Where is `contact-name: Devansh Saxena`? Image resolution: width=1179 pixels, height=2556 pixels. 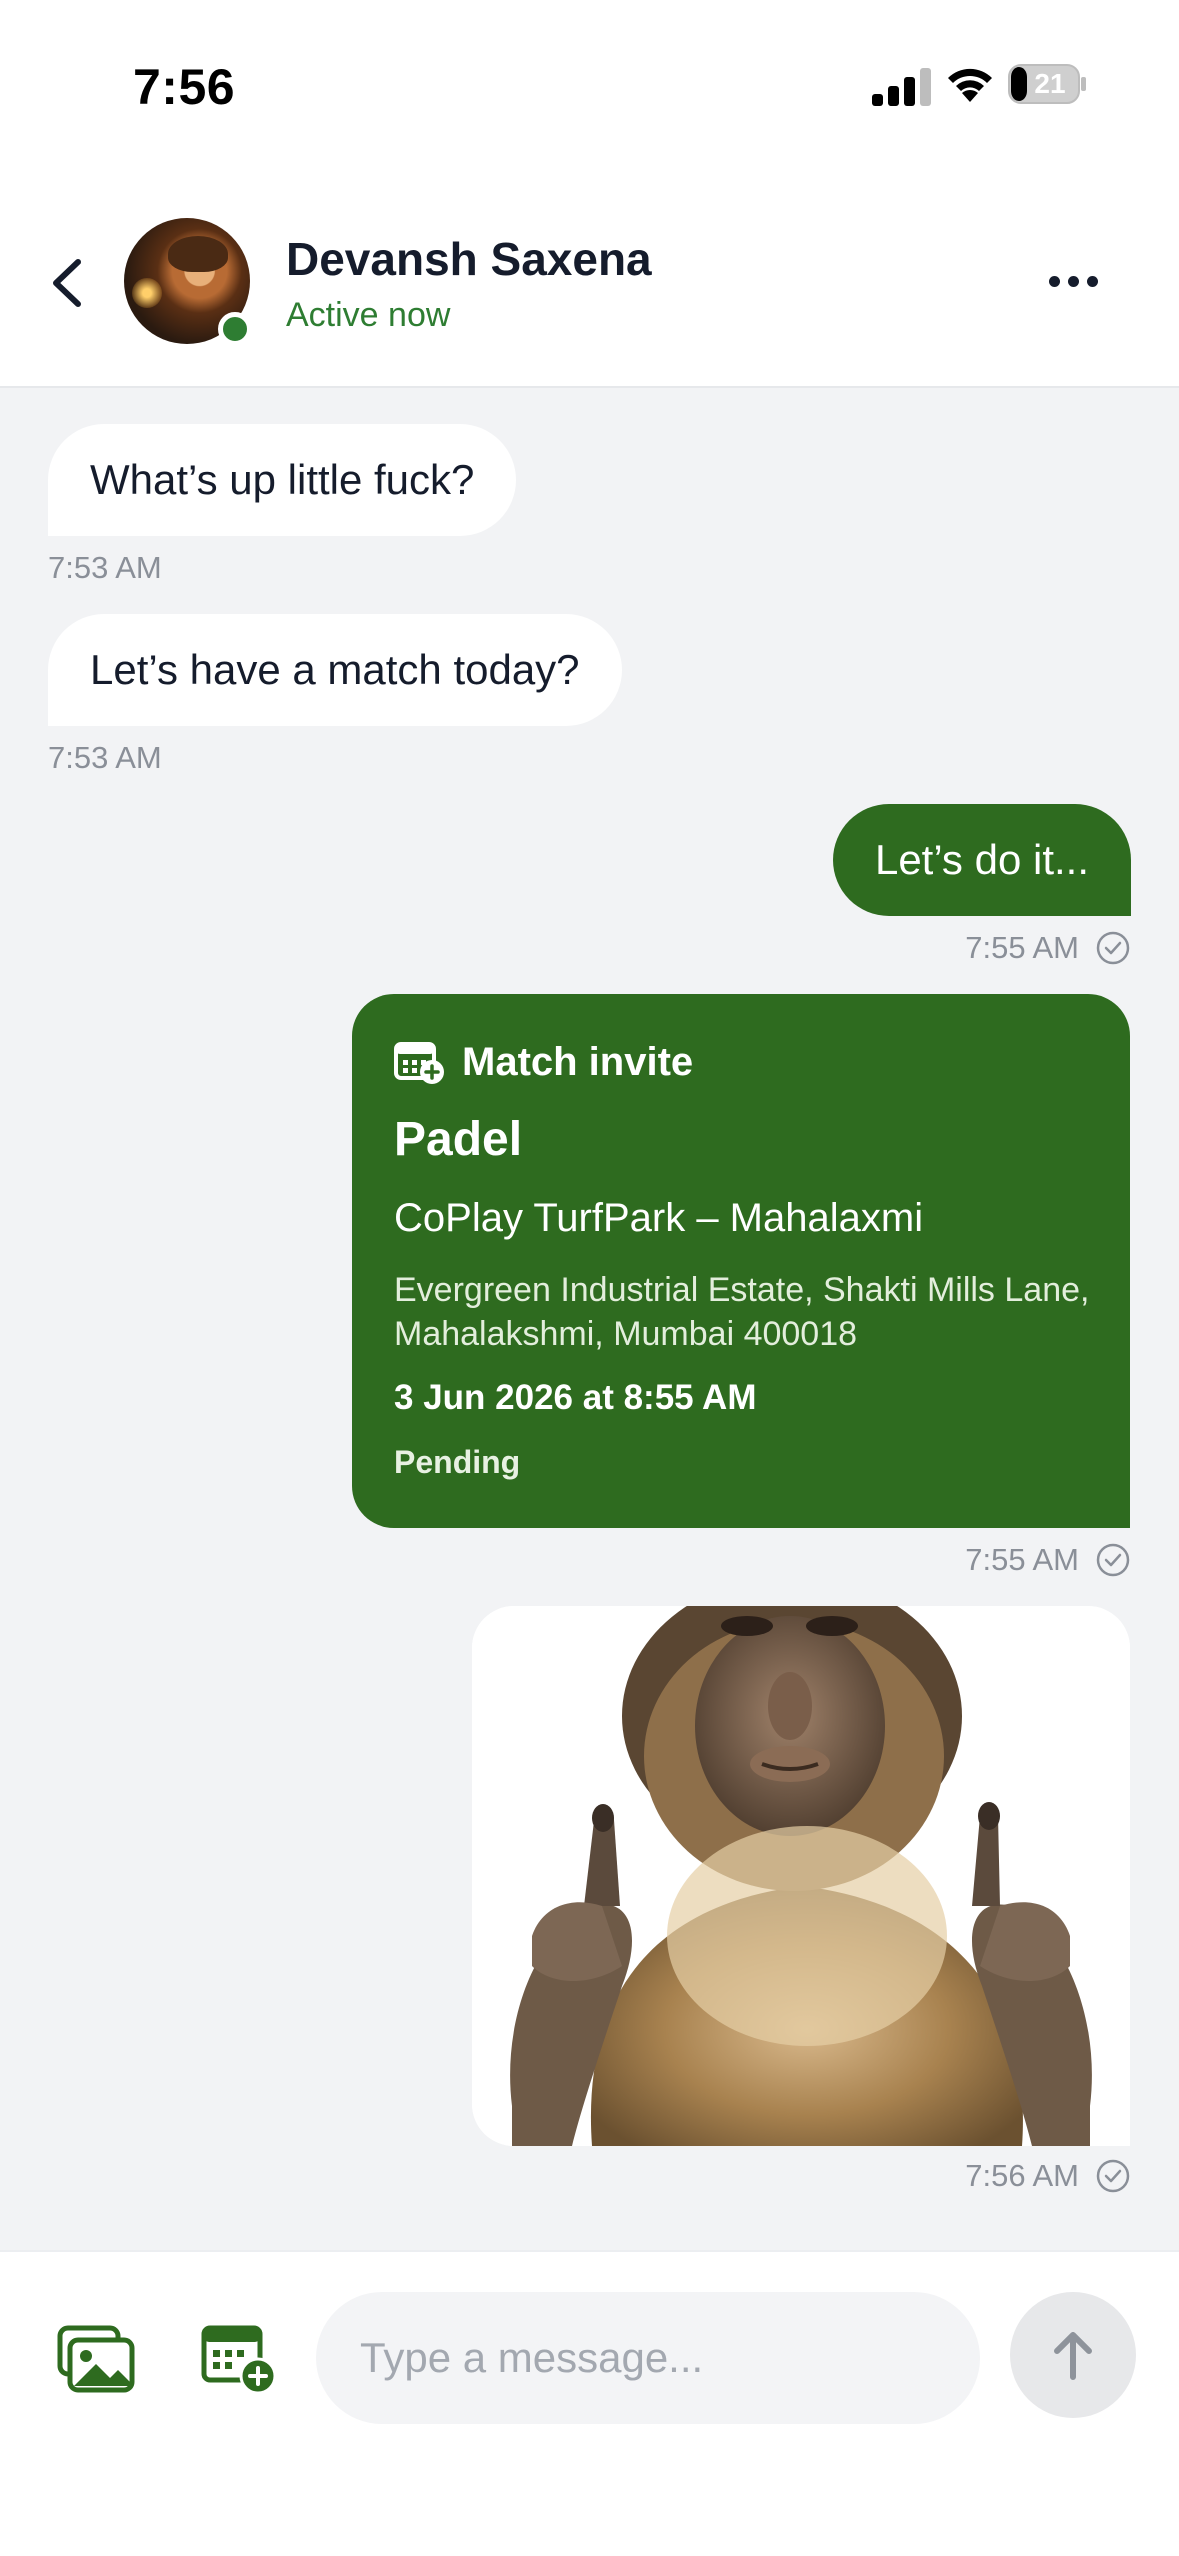 contact-name: Devansh Saxena is located at coordinates (469, 259).